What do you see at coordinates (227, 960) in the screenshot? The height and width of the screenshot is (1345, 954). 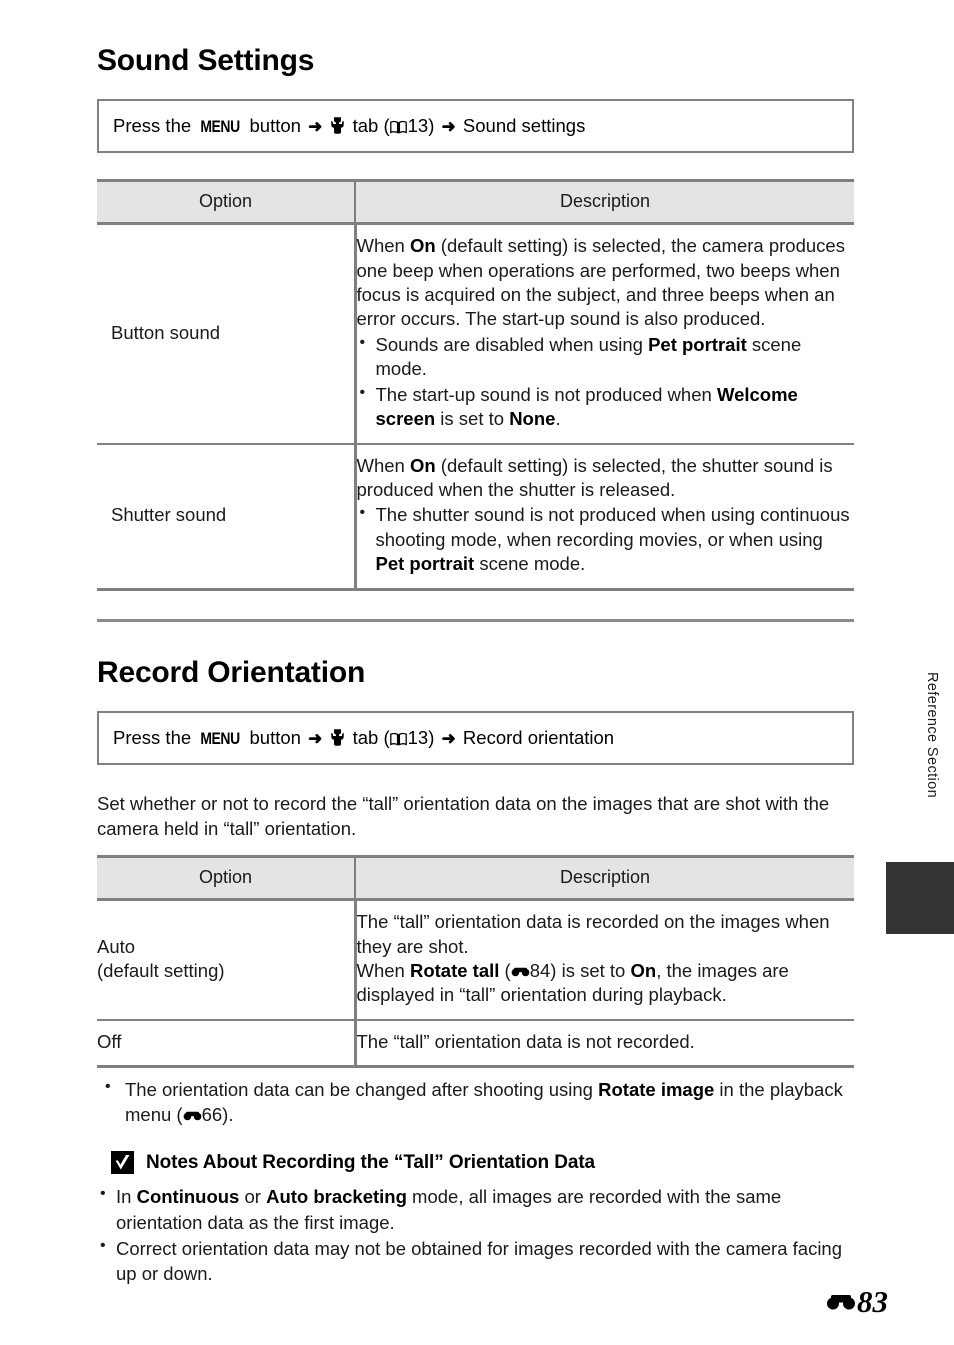 I see `option-auto: Auto (default setting)` at bounding box center [227, 960].